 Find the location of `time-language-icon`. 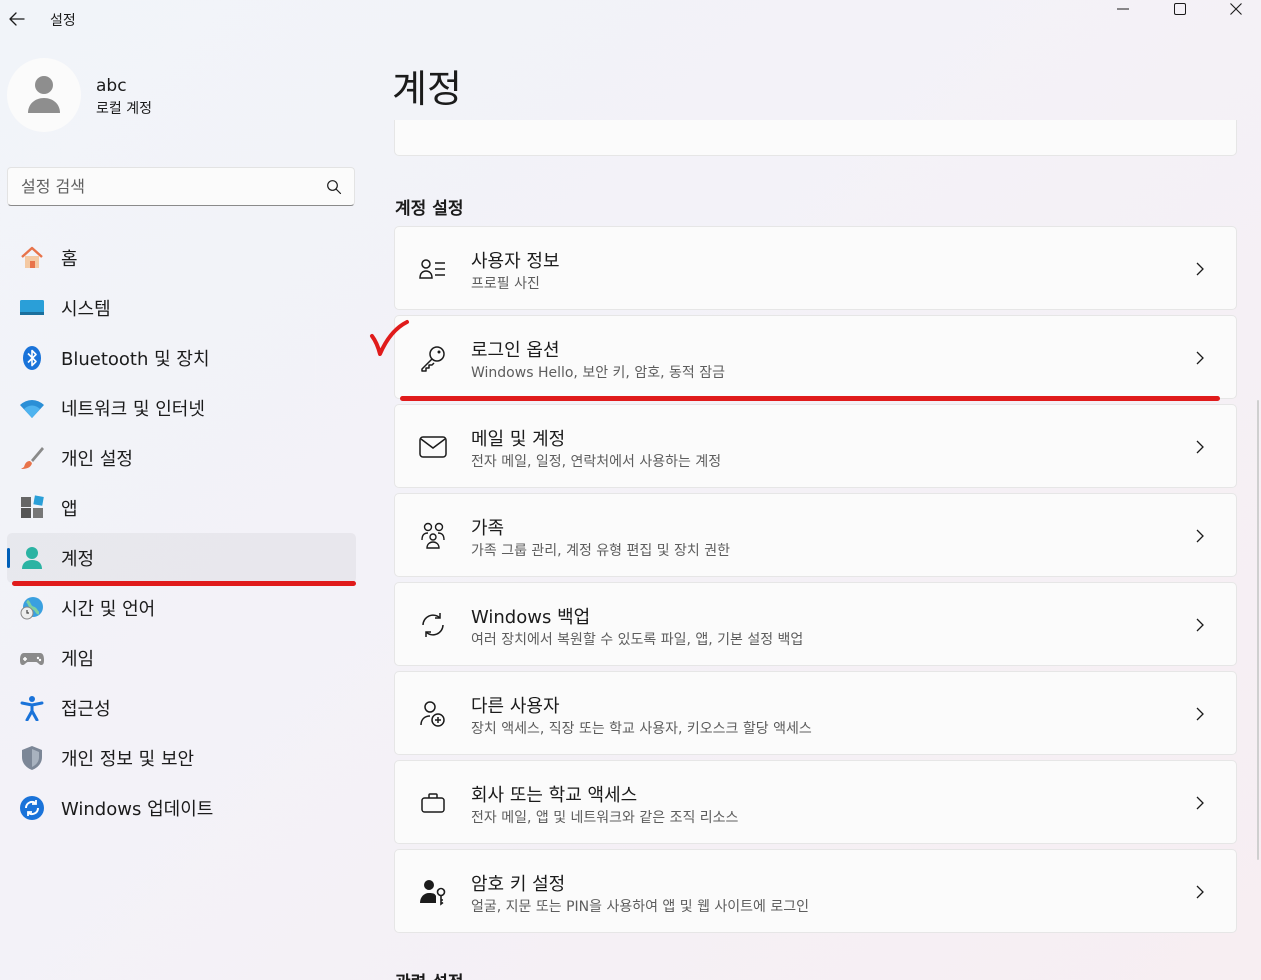

time-language-icon is located at coordinates (32, 608).